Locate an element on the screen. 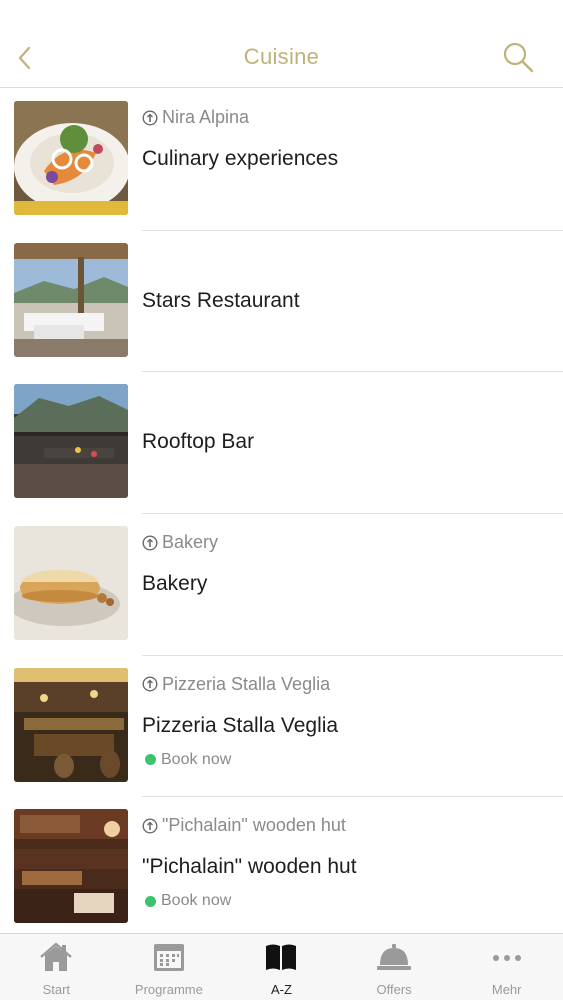 The image size is (563, 1000). item-category-label: Pizzeria Stalla Veglia is located at coordinates (246, 683).